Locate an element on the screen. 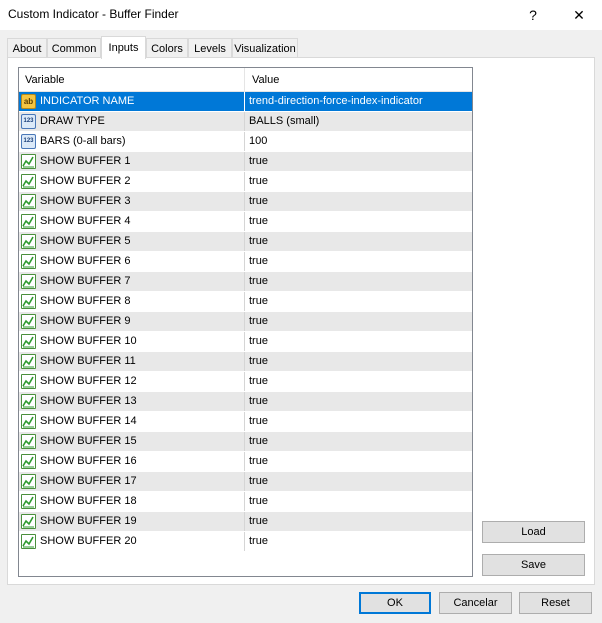 The height and width of the screenshot is (623, 602). table-row: SHOW BUFFER 20 true is located at coordinates (245, 542).